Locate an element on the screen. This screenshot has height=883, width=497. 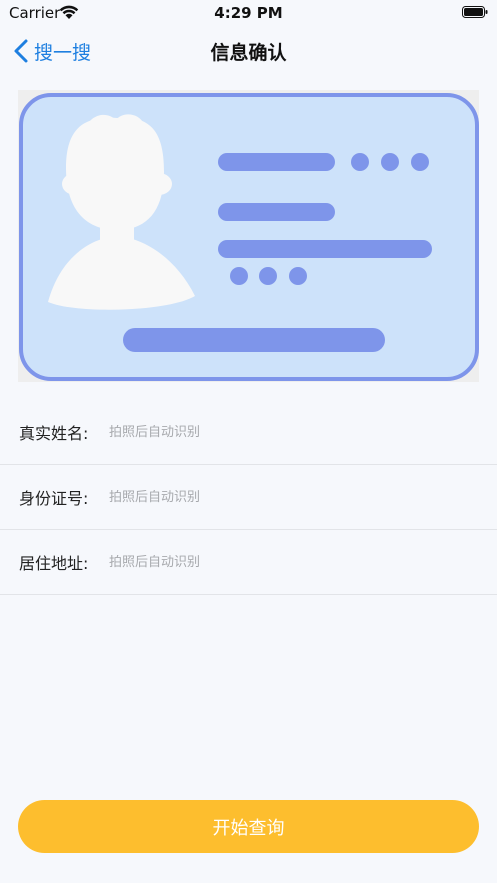
form-row-name: 真实姓名: is located at coordinates (248, 432).